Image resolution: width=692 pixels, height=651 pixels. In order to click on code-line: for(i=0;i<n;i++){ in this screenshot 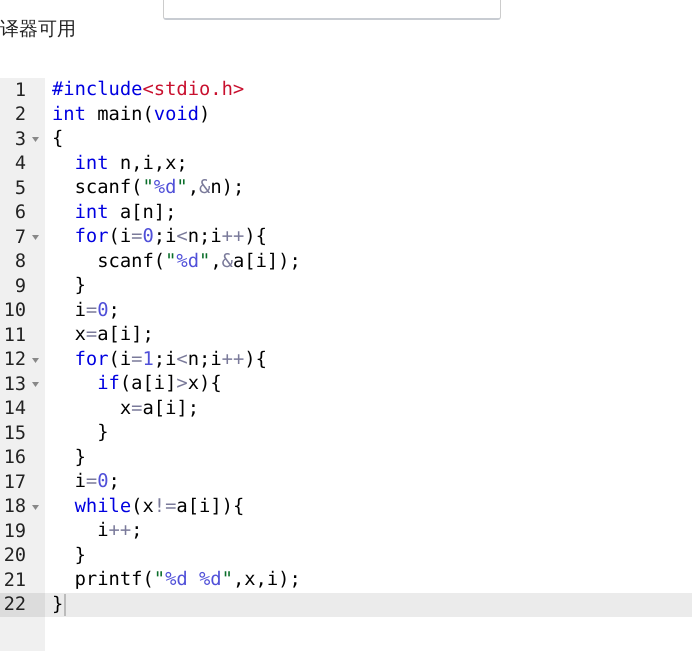, I will do `click(170, 237)`.